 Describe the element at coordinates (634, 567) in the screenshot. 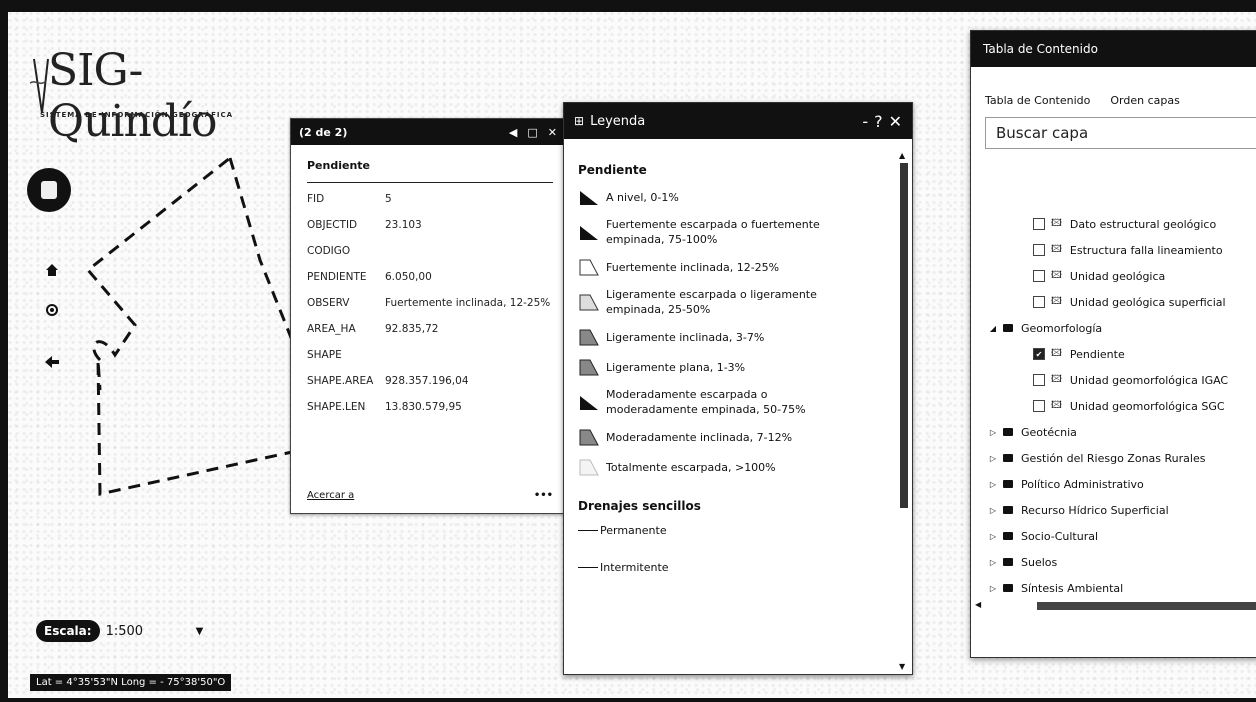

I see `legend-item-label: Intermitente` at that location.